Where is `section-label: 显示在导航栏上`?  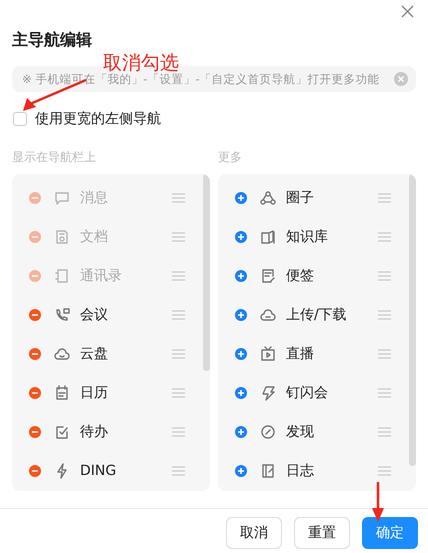 section-label: 显示在导航栏上 is located at coordinates (54, 157).